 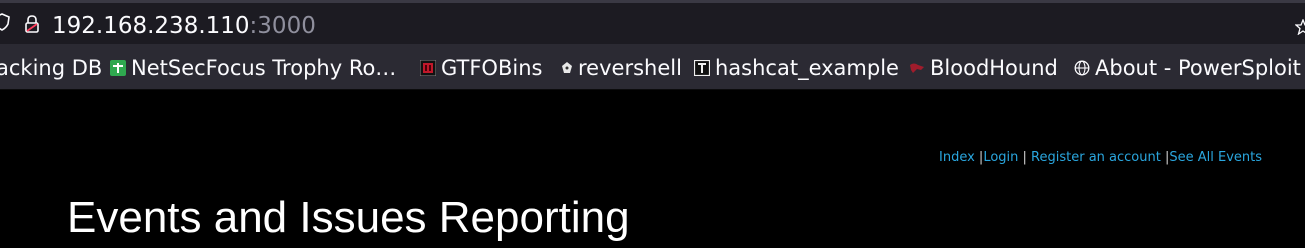 What do you see at coordinates (151, 26) in the screenshot?
I see `url-host: 192.168.238.110` at bounding box center [151, 26].